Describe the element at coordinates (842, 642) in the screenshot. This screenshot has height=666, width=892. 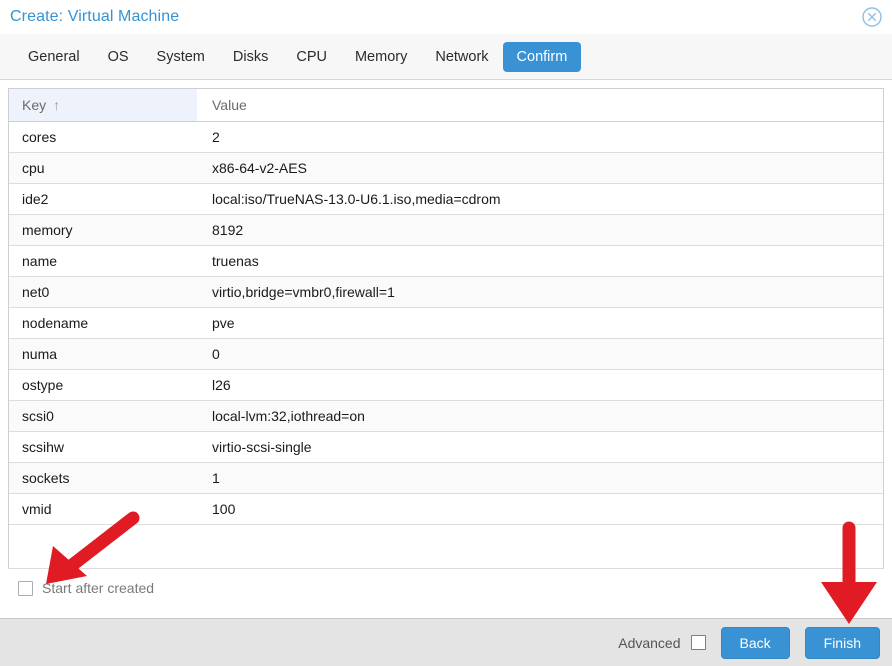
I see `finish-button: Finish` at that location.